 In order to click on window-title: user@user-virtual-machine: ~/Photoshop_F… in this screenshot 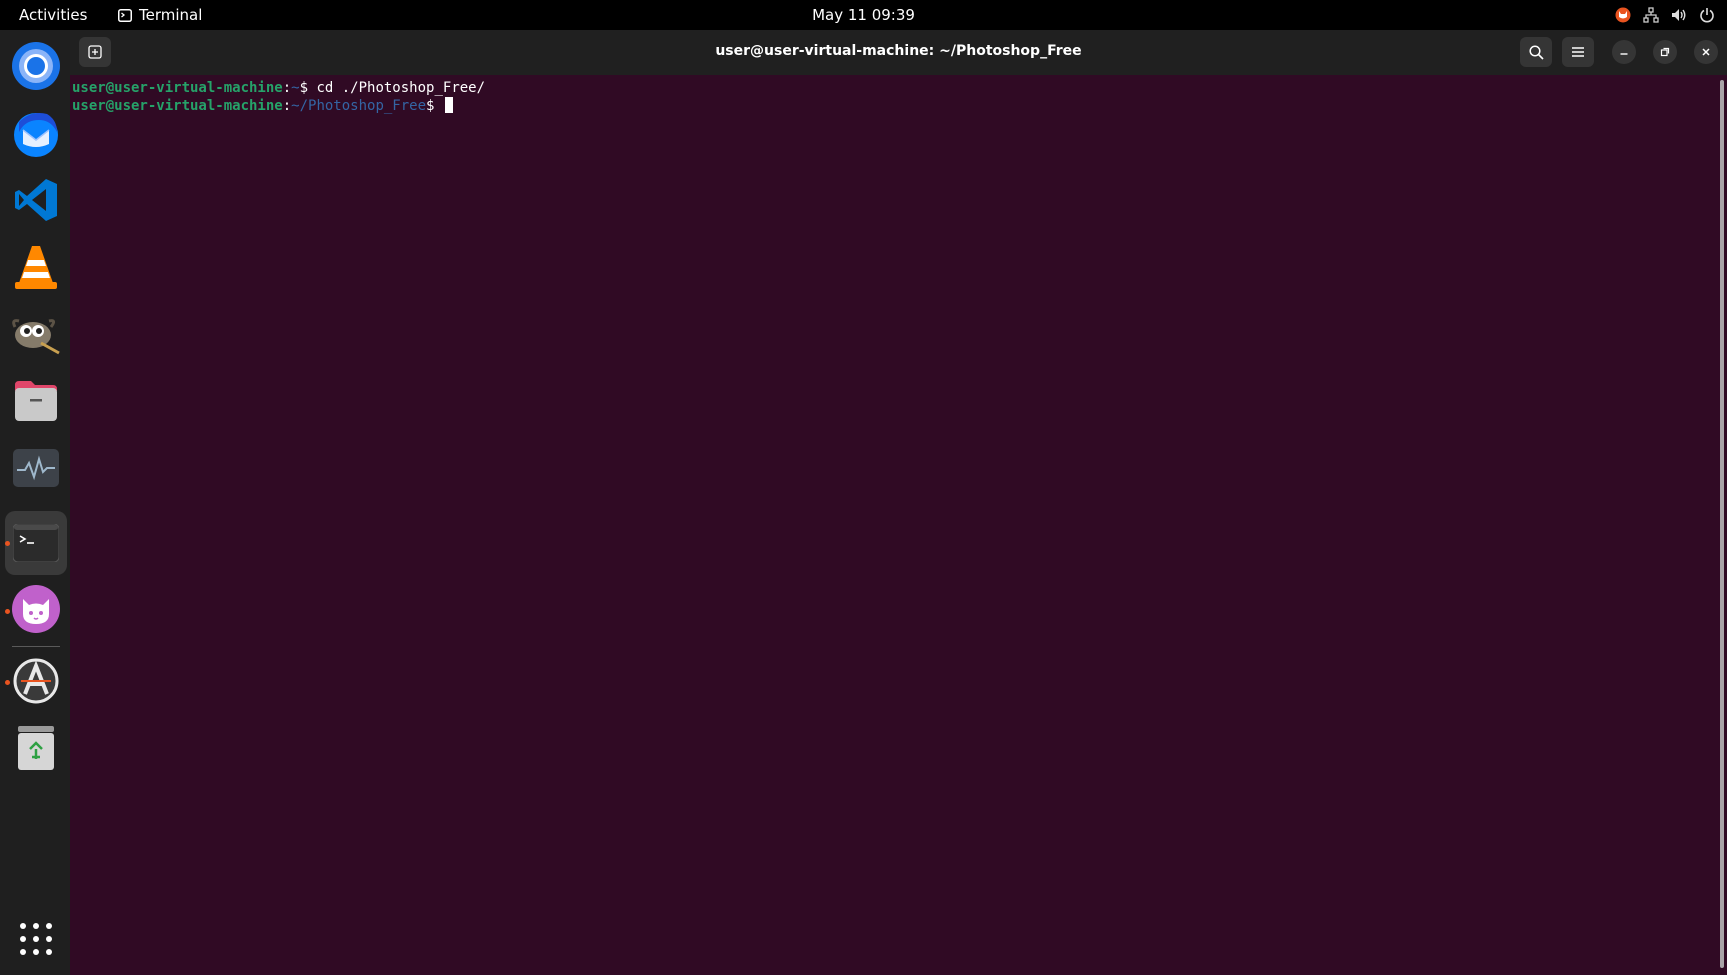, I will do `click(898, 51)`.